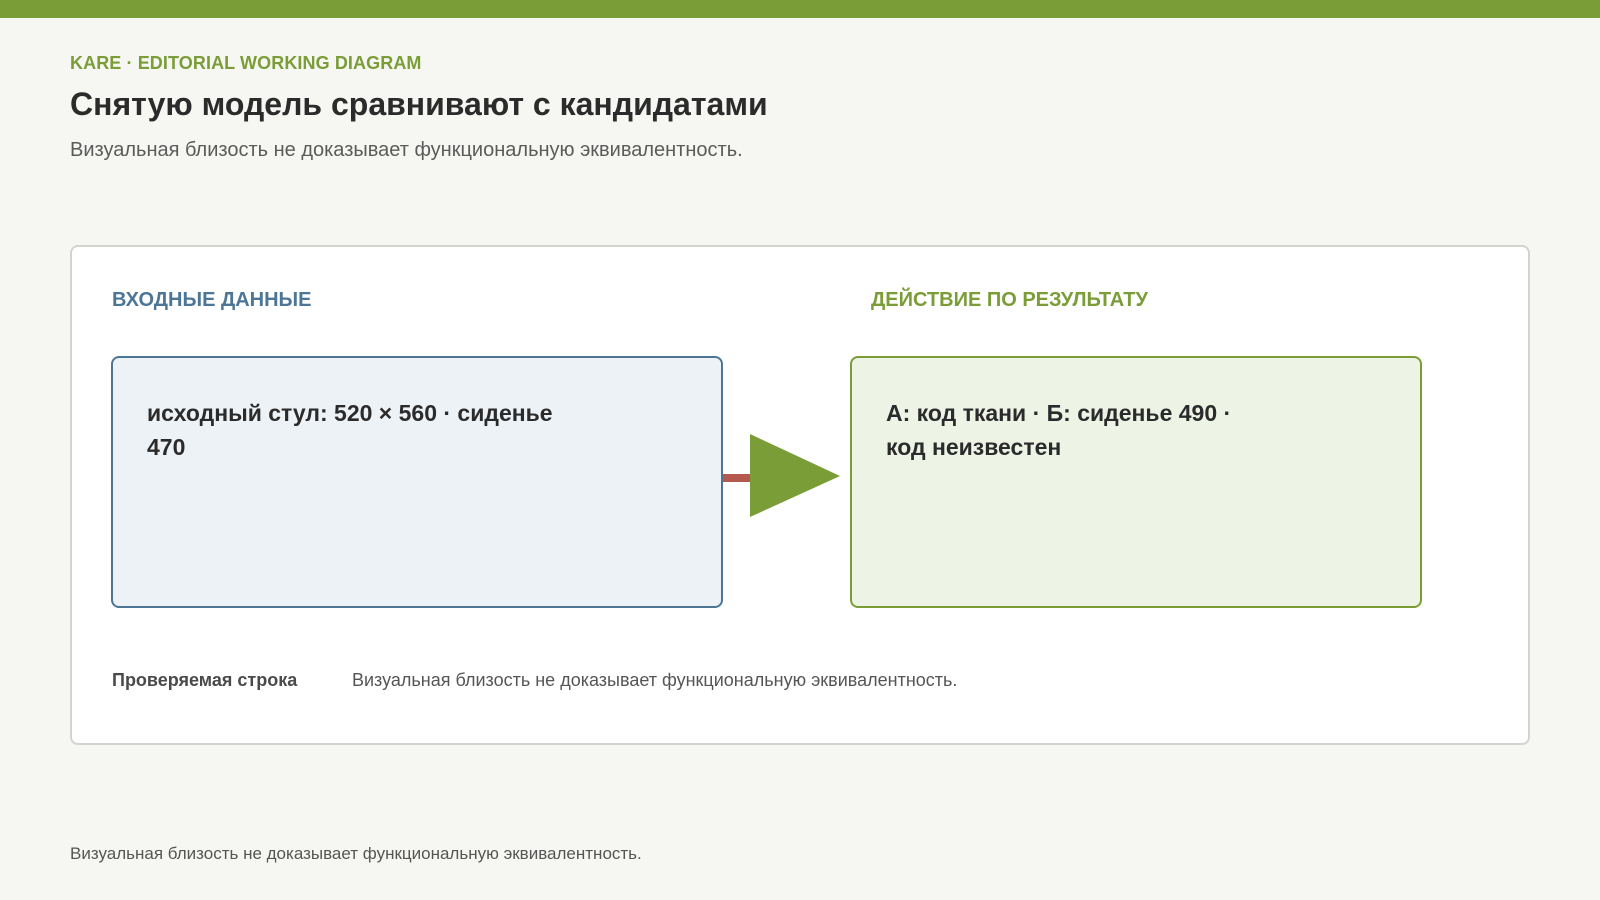  I want to click on page-title: Снятую модель сравнивают с кандидатами, so click(419, 104).